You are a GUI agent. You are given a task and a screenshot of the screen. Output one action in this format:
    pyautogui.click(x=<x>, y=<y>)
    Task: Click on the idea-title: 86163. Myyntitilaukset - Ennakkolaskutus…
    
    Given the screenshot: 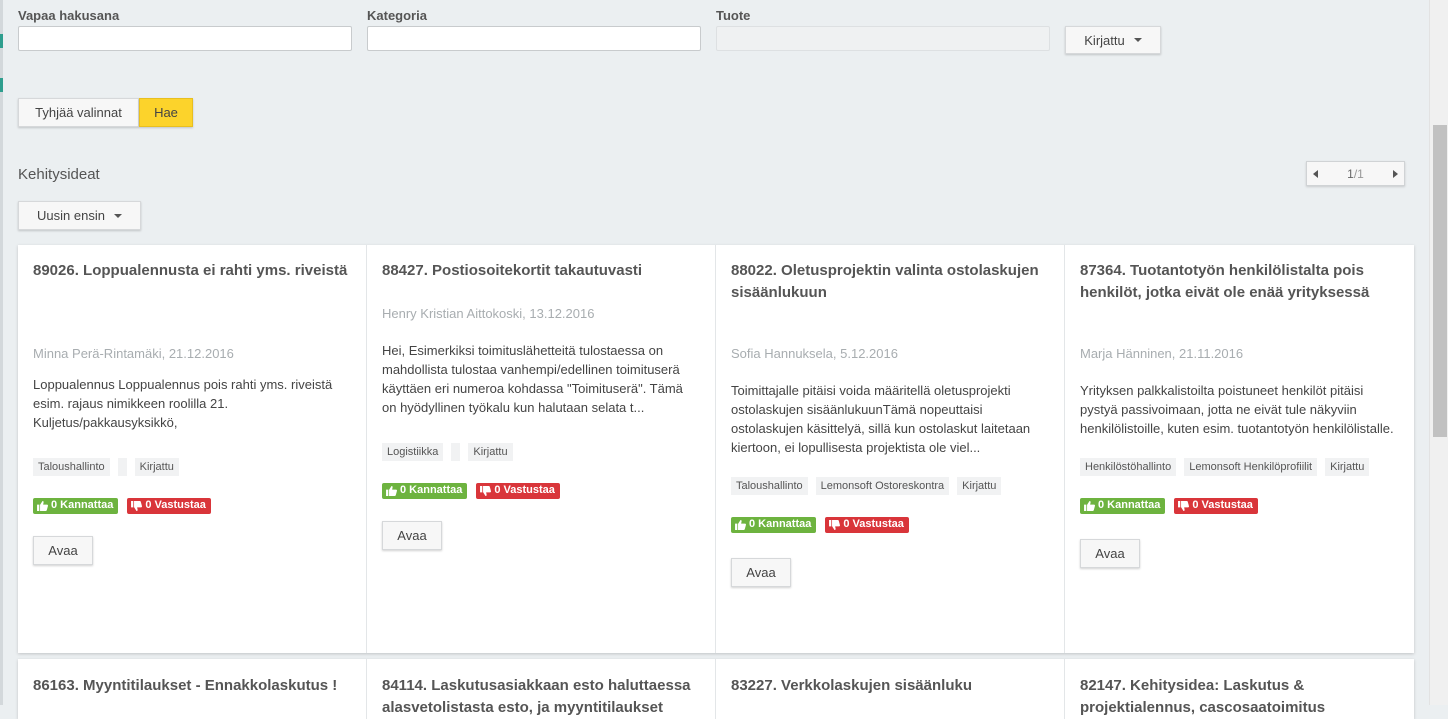 What is the action you would take?
    pyautogui.click(x=192, y=686)
    